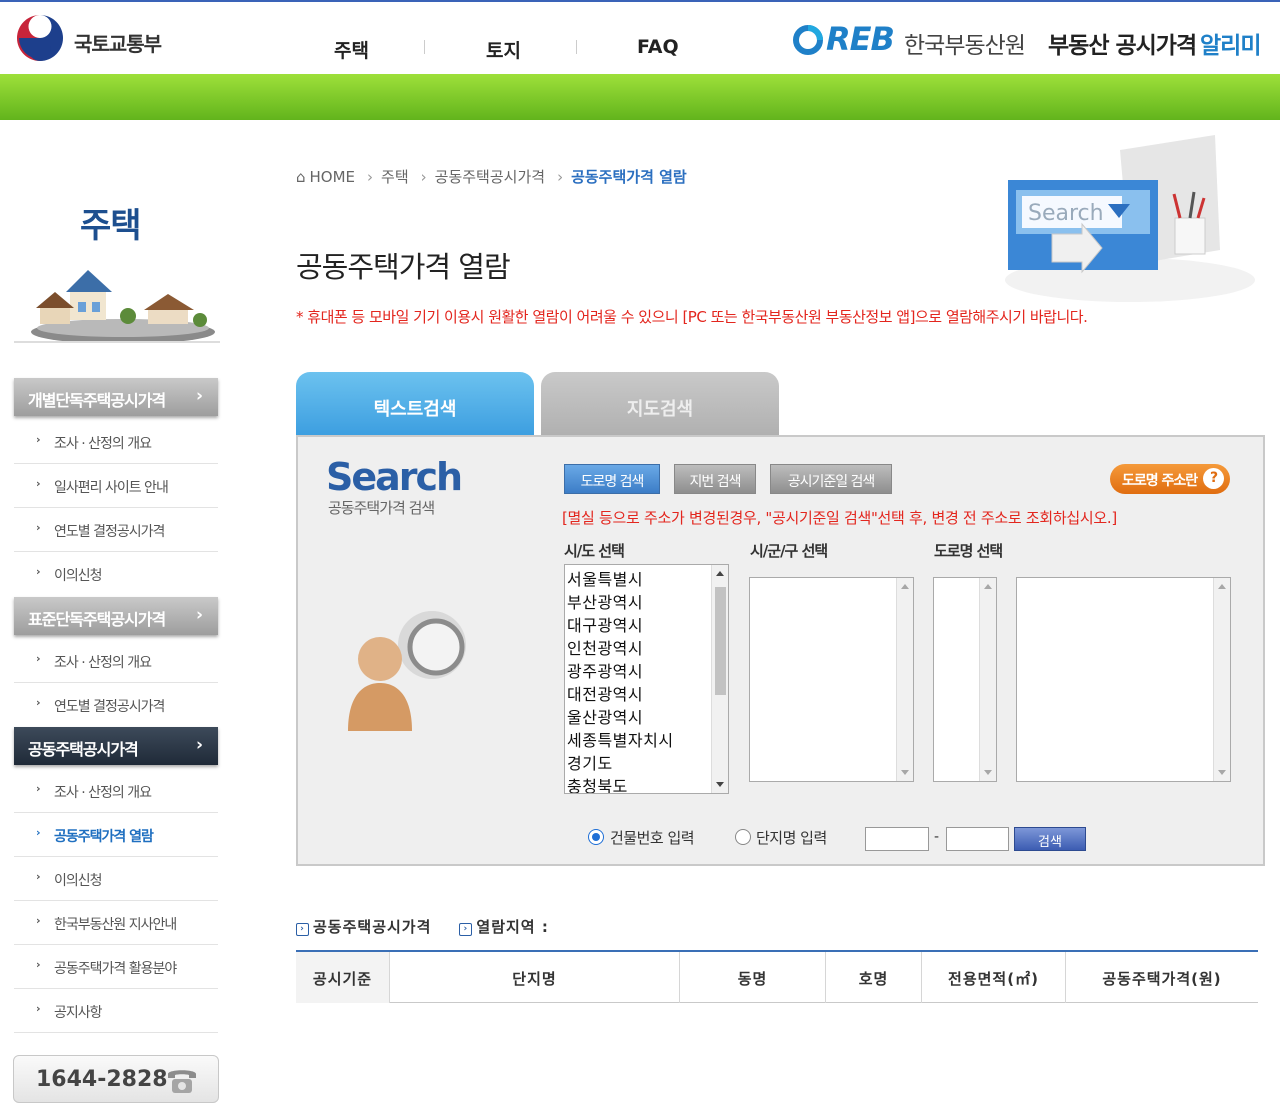  What do you see at coordinates (791, 837) in the screenshot?
I see `complex-name-label: 단지명 입력` at bounding box center [791, 837].